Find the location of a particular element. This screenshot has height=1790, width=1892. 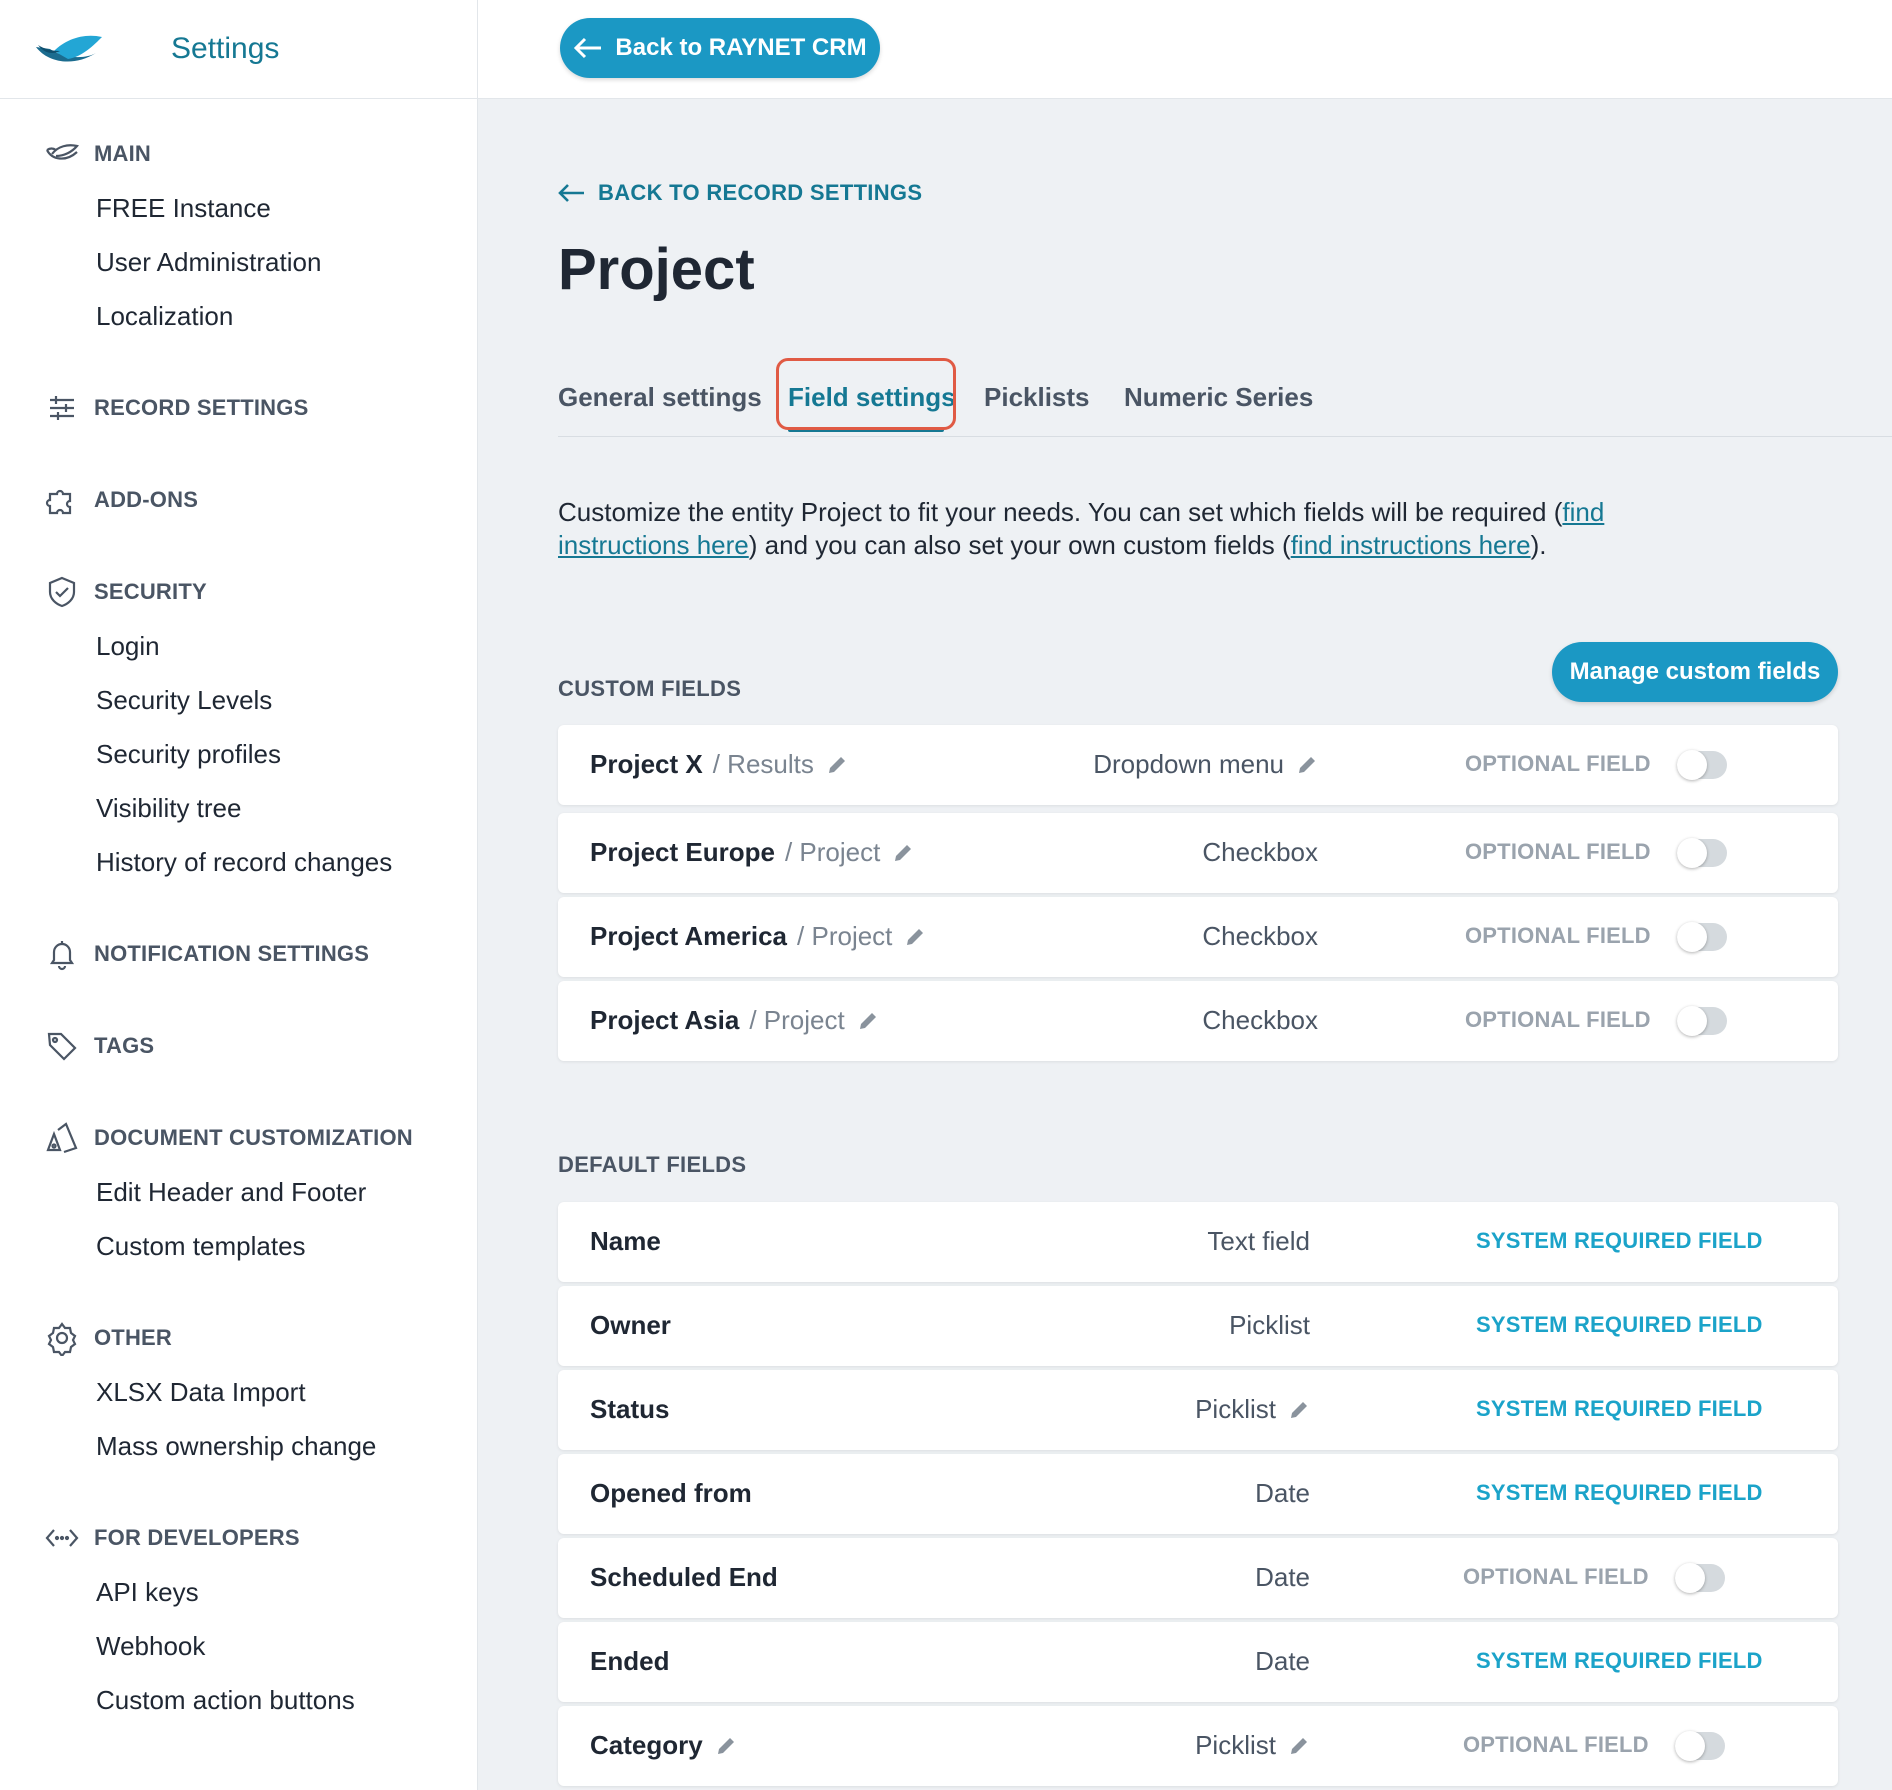

nav-group-head-for-developers: FOR DEVELOPERS is located at coordinates (238, 1538).